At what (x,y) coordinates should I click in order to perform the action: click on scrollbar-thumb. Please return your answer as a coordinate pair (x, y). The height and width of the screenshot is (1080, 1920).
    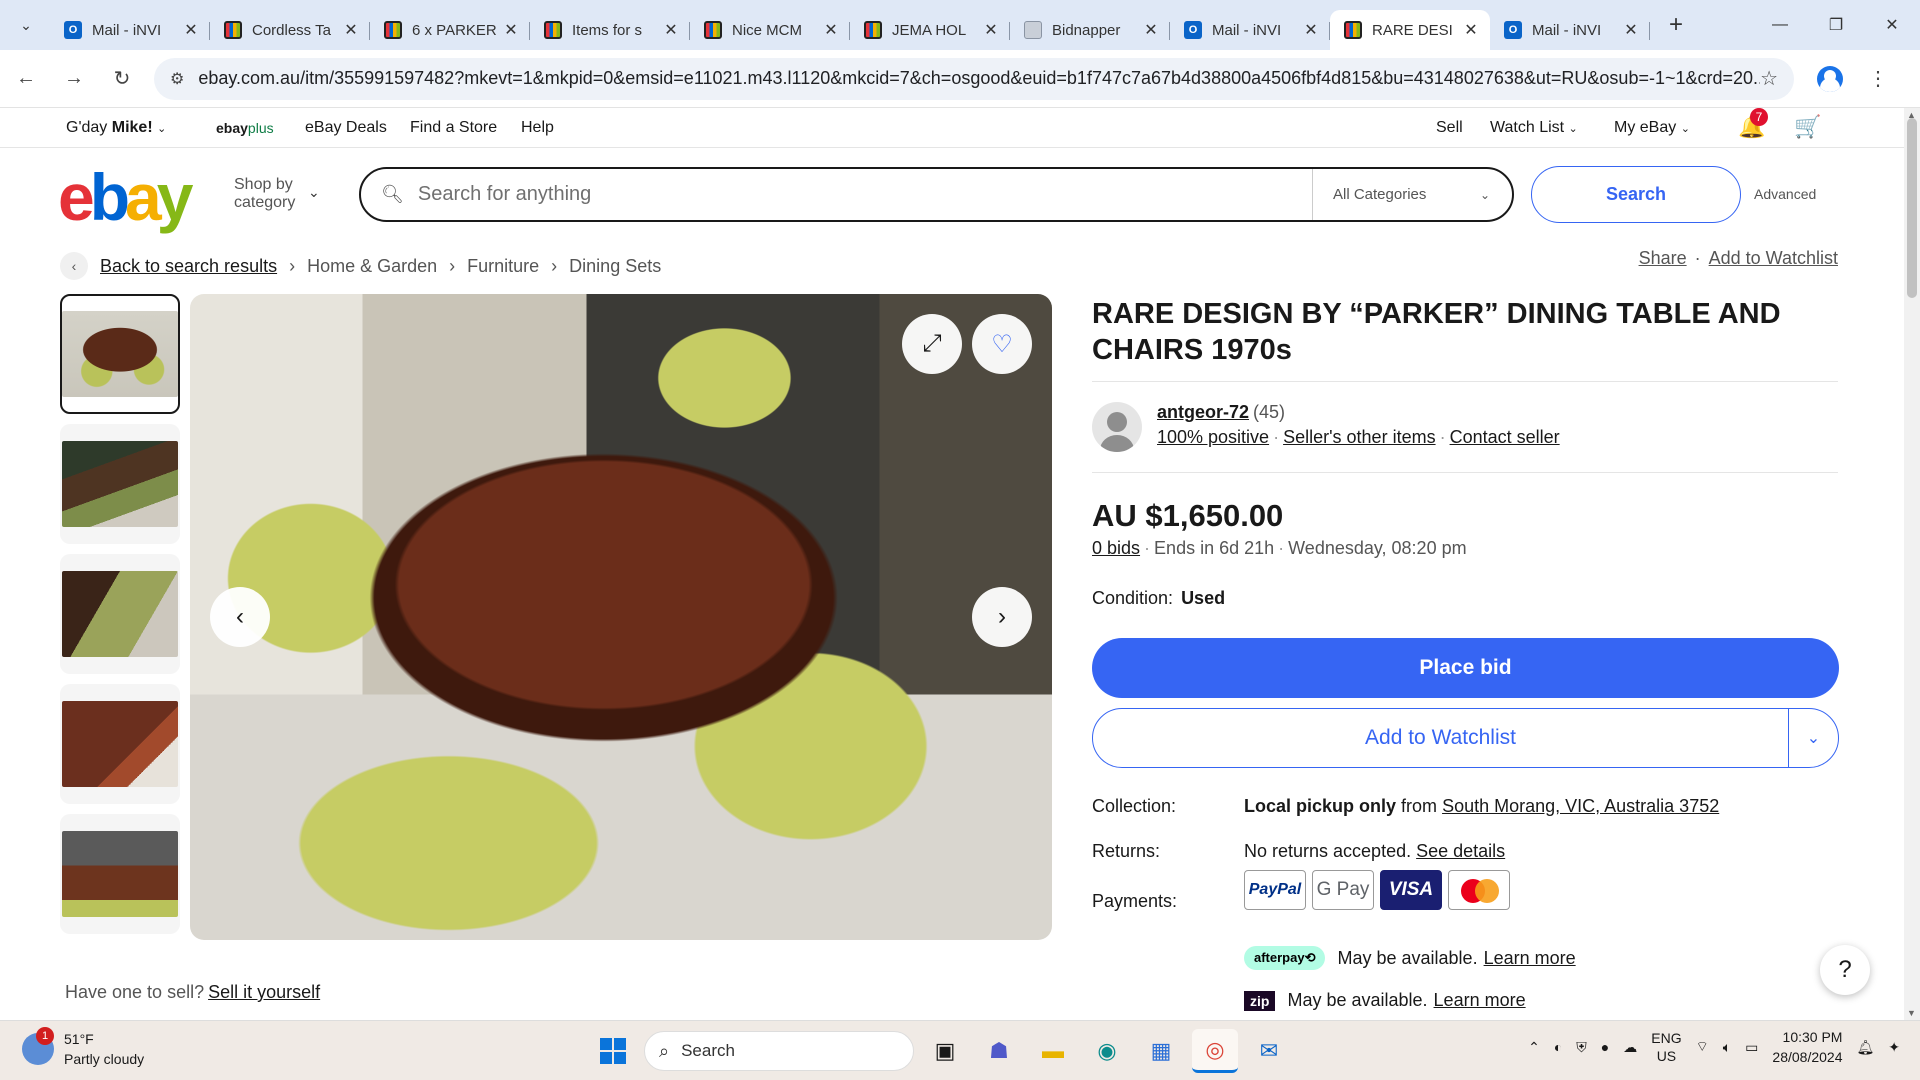
    Looking at the image, I should click on (1912, 208).